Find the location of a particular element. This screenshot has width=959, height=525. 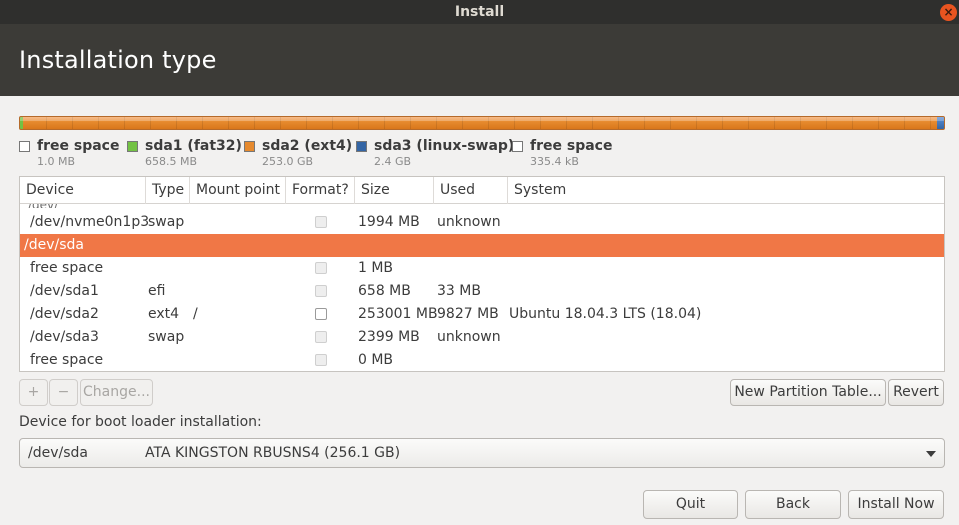

bootloader-device-model: ATA KINGSTON RBUSNS4 (256.1 GB) is located at coordinates (273, 453).